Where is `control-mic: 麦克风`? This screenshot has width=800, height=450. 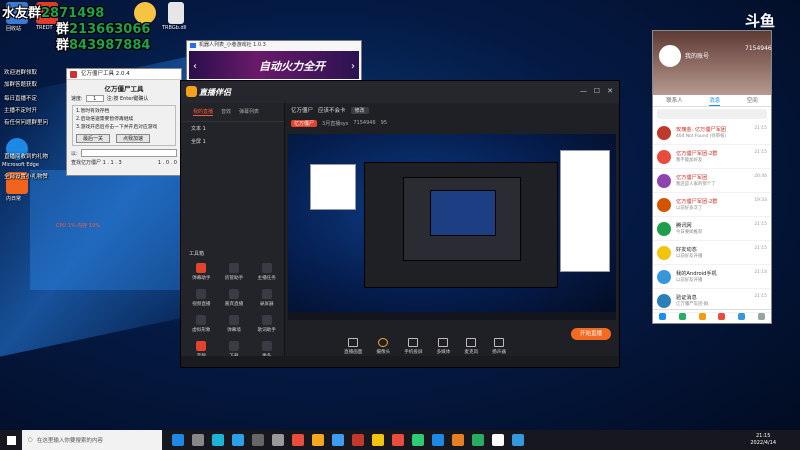 control-mic: 麦克风 is located at coordinates (471, 346).